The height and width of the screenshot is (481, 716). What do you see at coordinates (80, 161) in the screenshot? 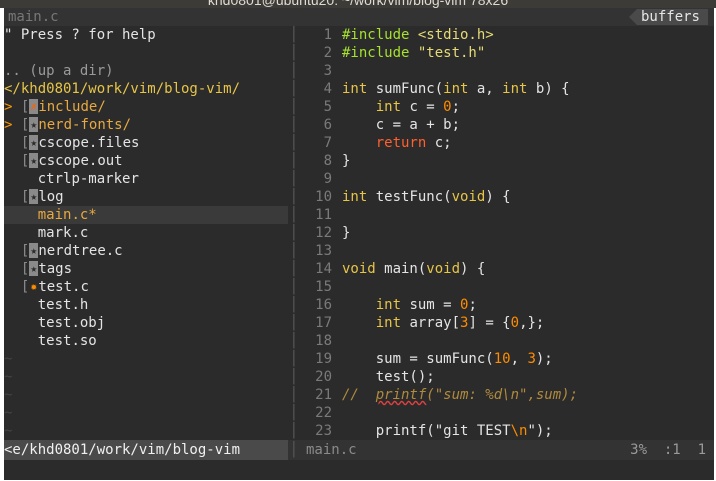
I see `tree-entry-name: cscope.out` at bounding box center [80, 161].